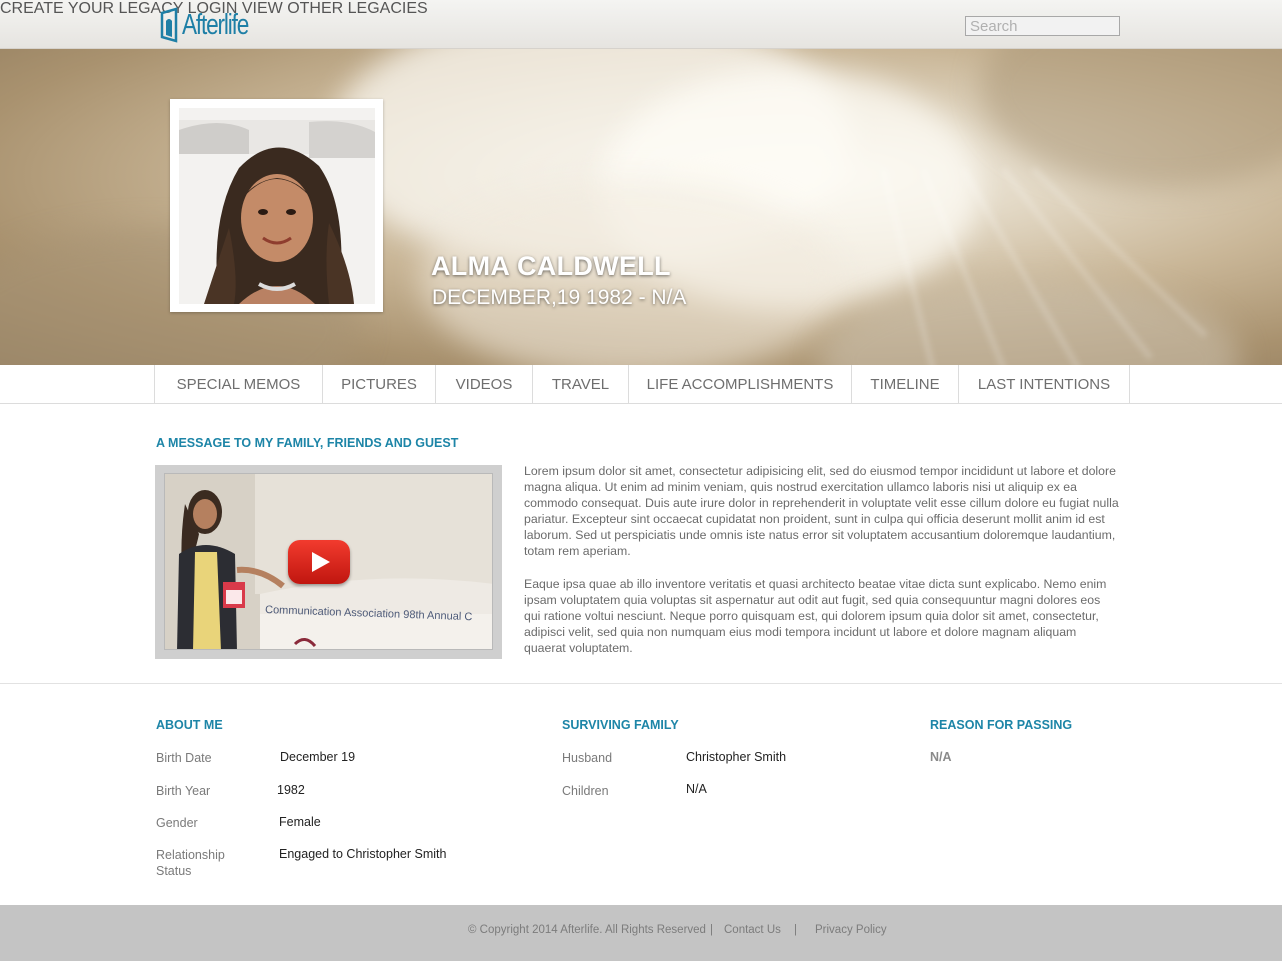 This screenshot has height=961, width=1282. I want to click on tab-videos: VIDEOS, so click(483, 384).